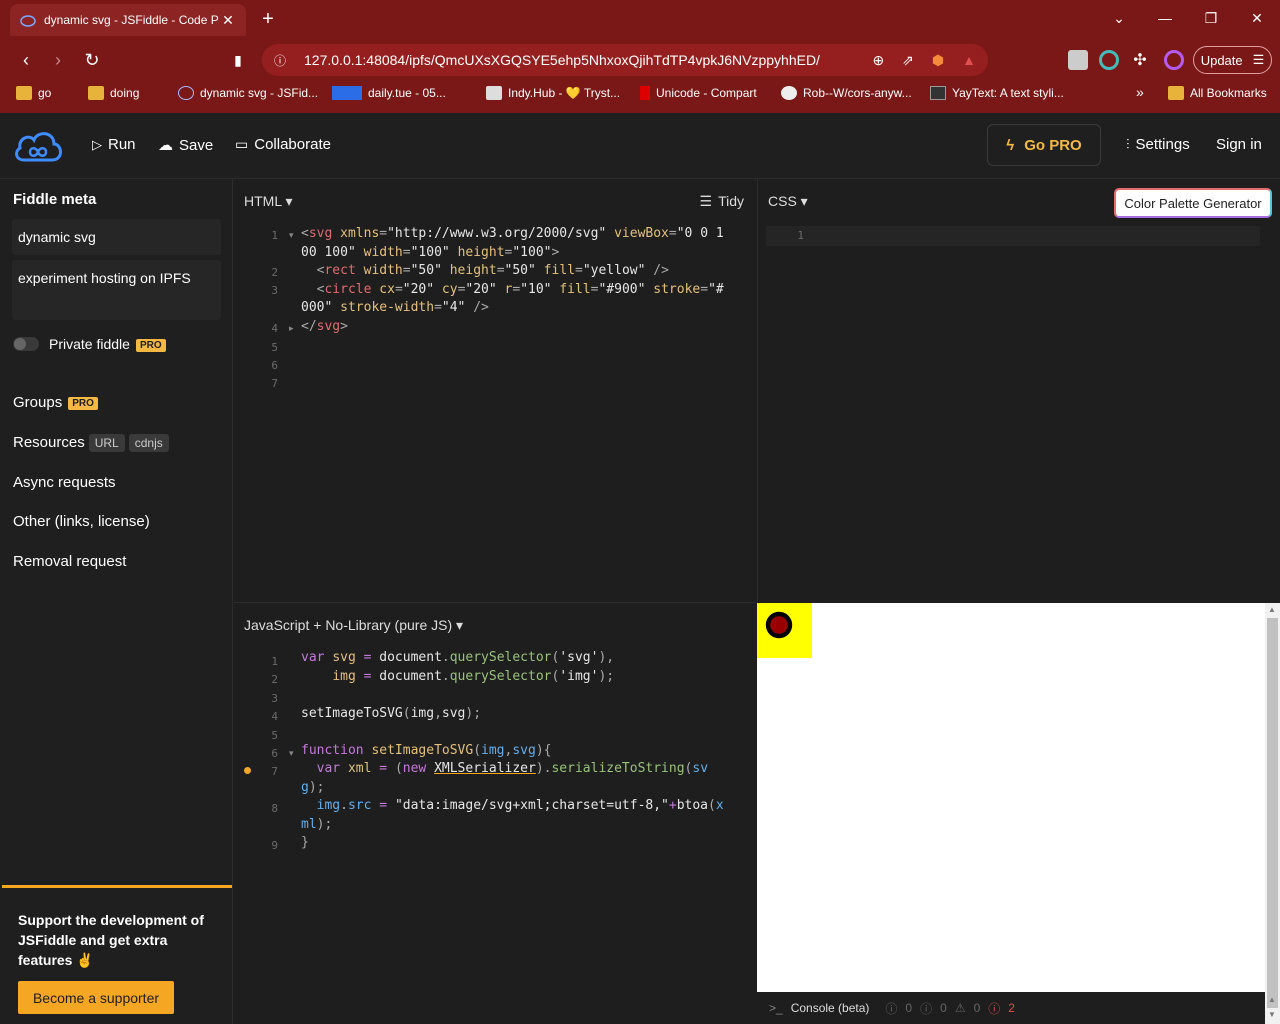 The image size is (1280, 1024). What do you see at coordinates (353, 625) in the screenshot?
I see `js-panel-title: JavaScript + No-Library (pure JS) ▾` at bounding box center [353, 625].